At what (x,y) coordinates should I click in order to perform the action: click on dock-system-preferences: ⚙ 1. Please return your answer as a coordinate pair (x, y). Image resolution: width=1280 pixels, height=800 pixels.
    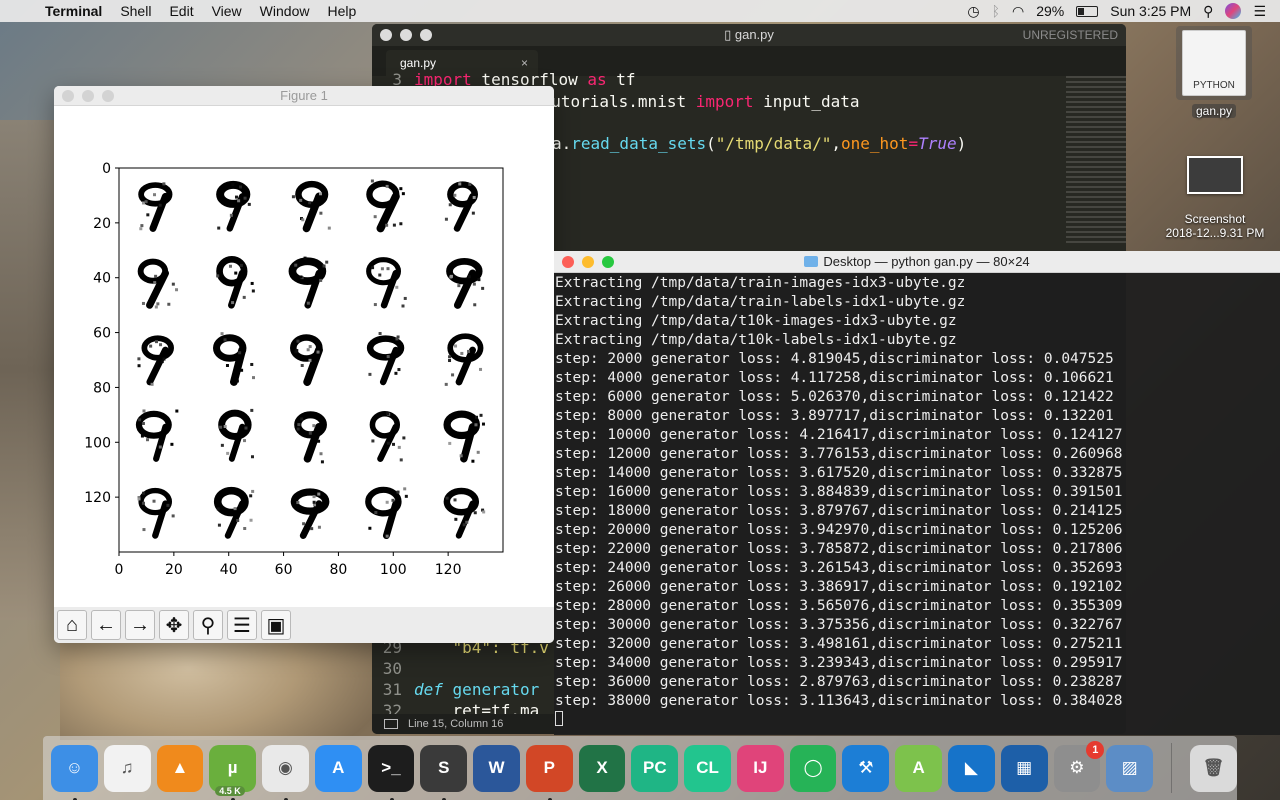
    Looking at the image, I should click on (1079, 766).